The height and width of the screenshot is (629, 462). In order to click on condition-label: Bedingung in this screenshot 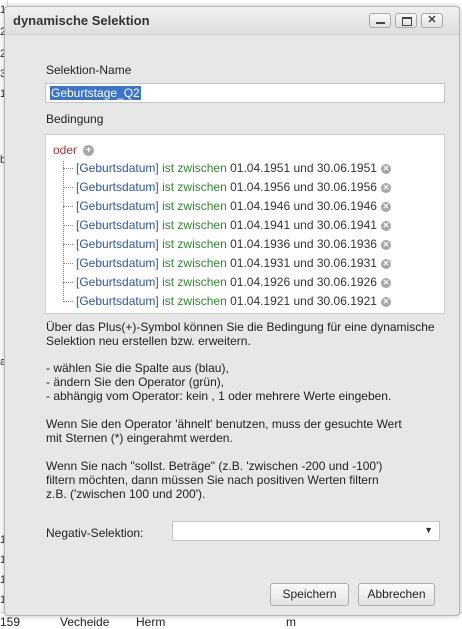, I will do `click(75, 119)`.